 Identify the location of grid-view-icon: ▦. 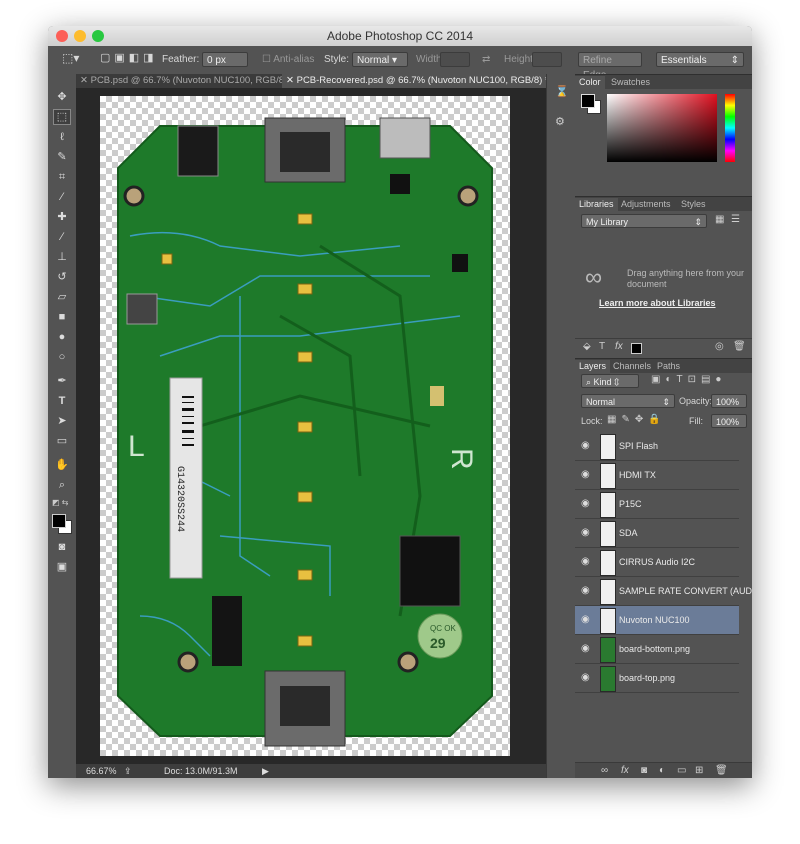
(719, 220).